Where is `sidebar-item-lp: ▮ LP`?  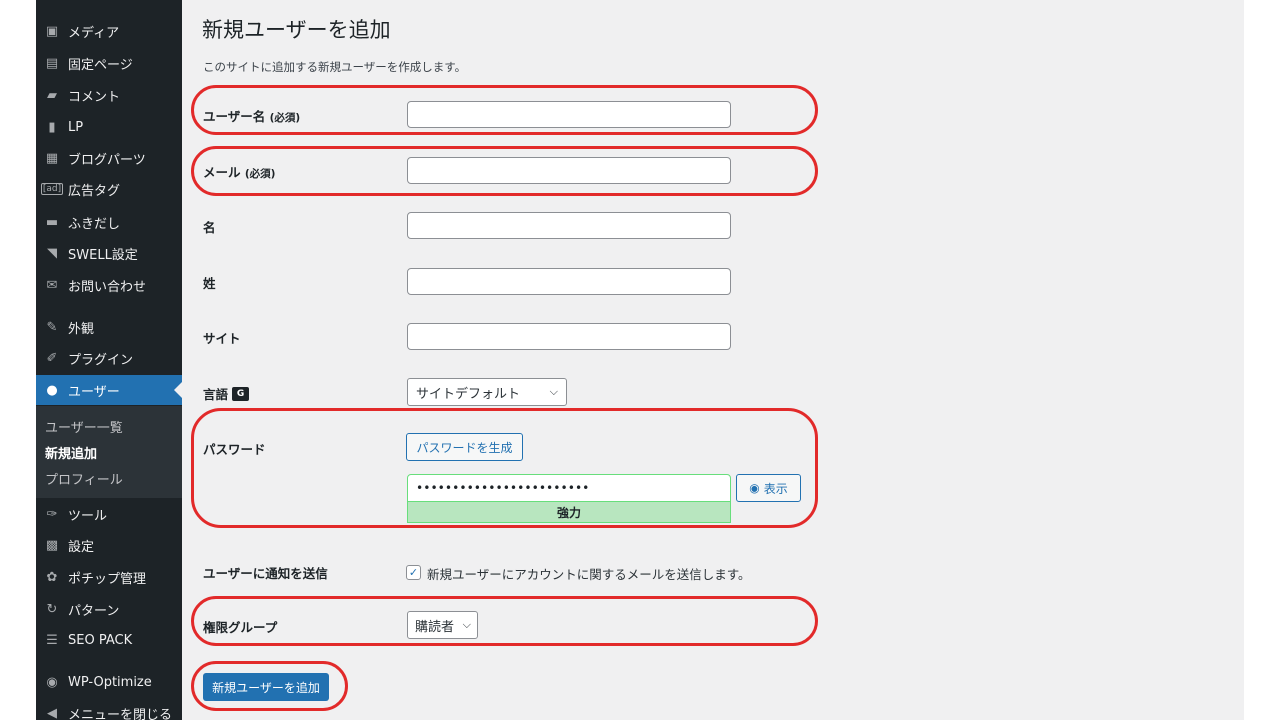 sidebar-item-lp: ▮ LP is located at coordinates (109, 127).